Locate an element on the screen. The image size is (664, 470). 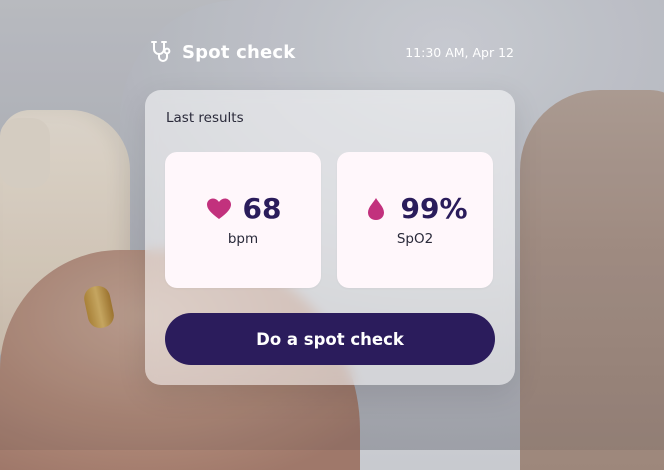
card-label: Last results is located at coordinates (205, 118).